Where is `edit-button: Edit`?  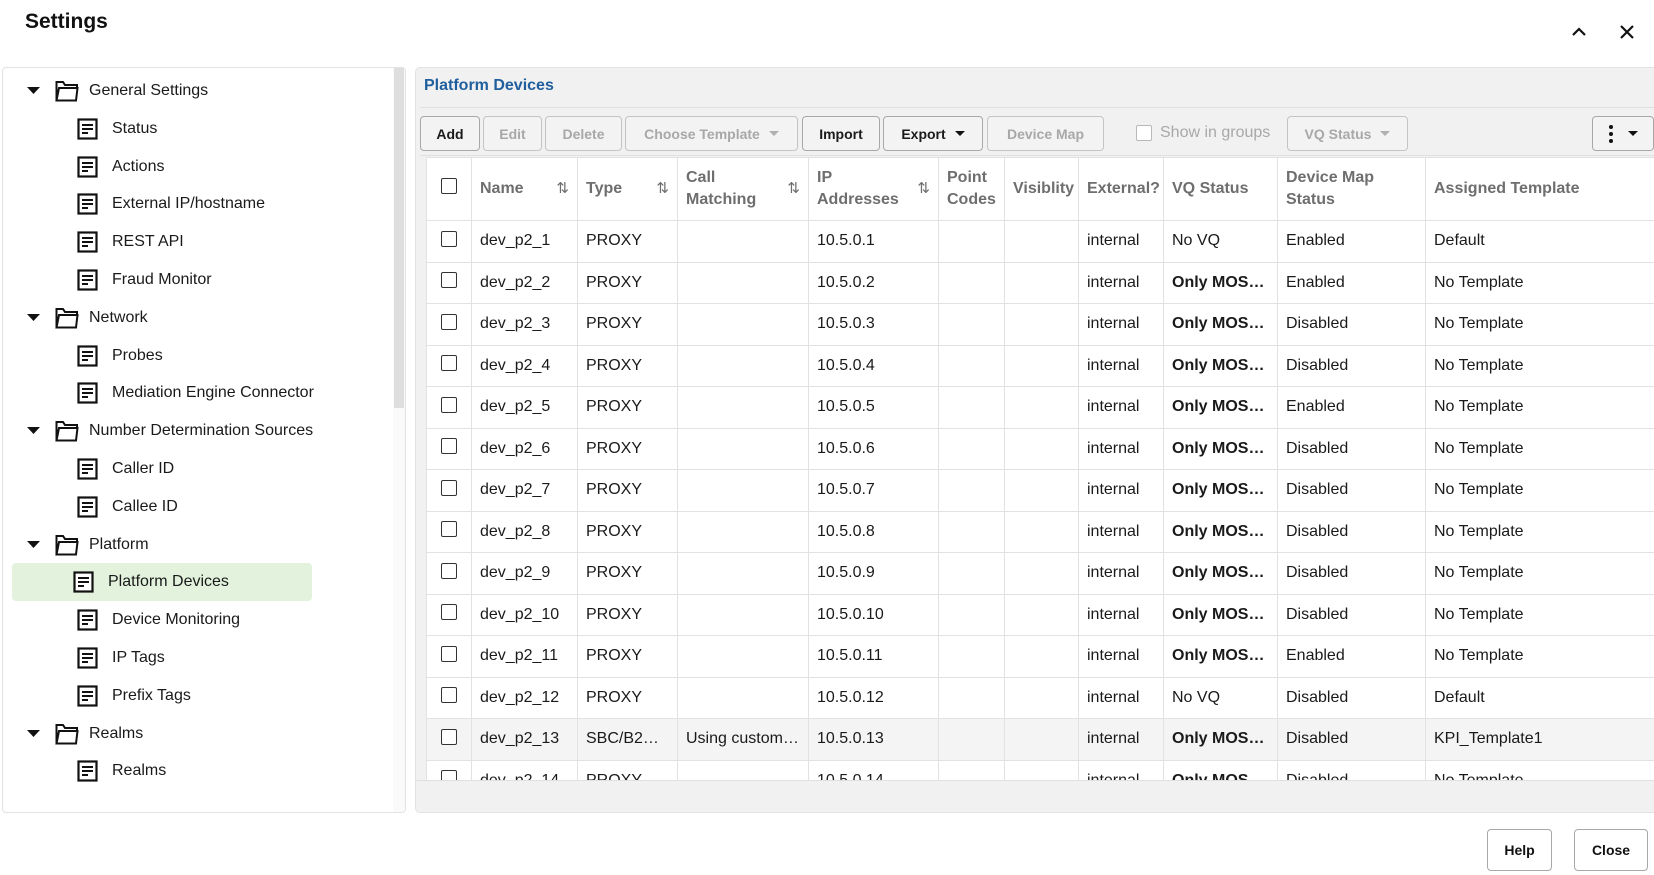 edit-button: Edit is located at coordinates (512, 133).